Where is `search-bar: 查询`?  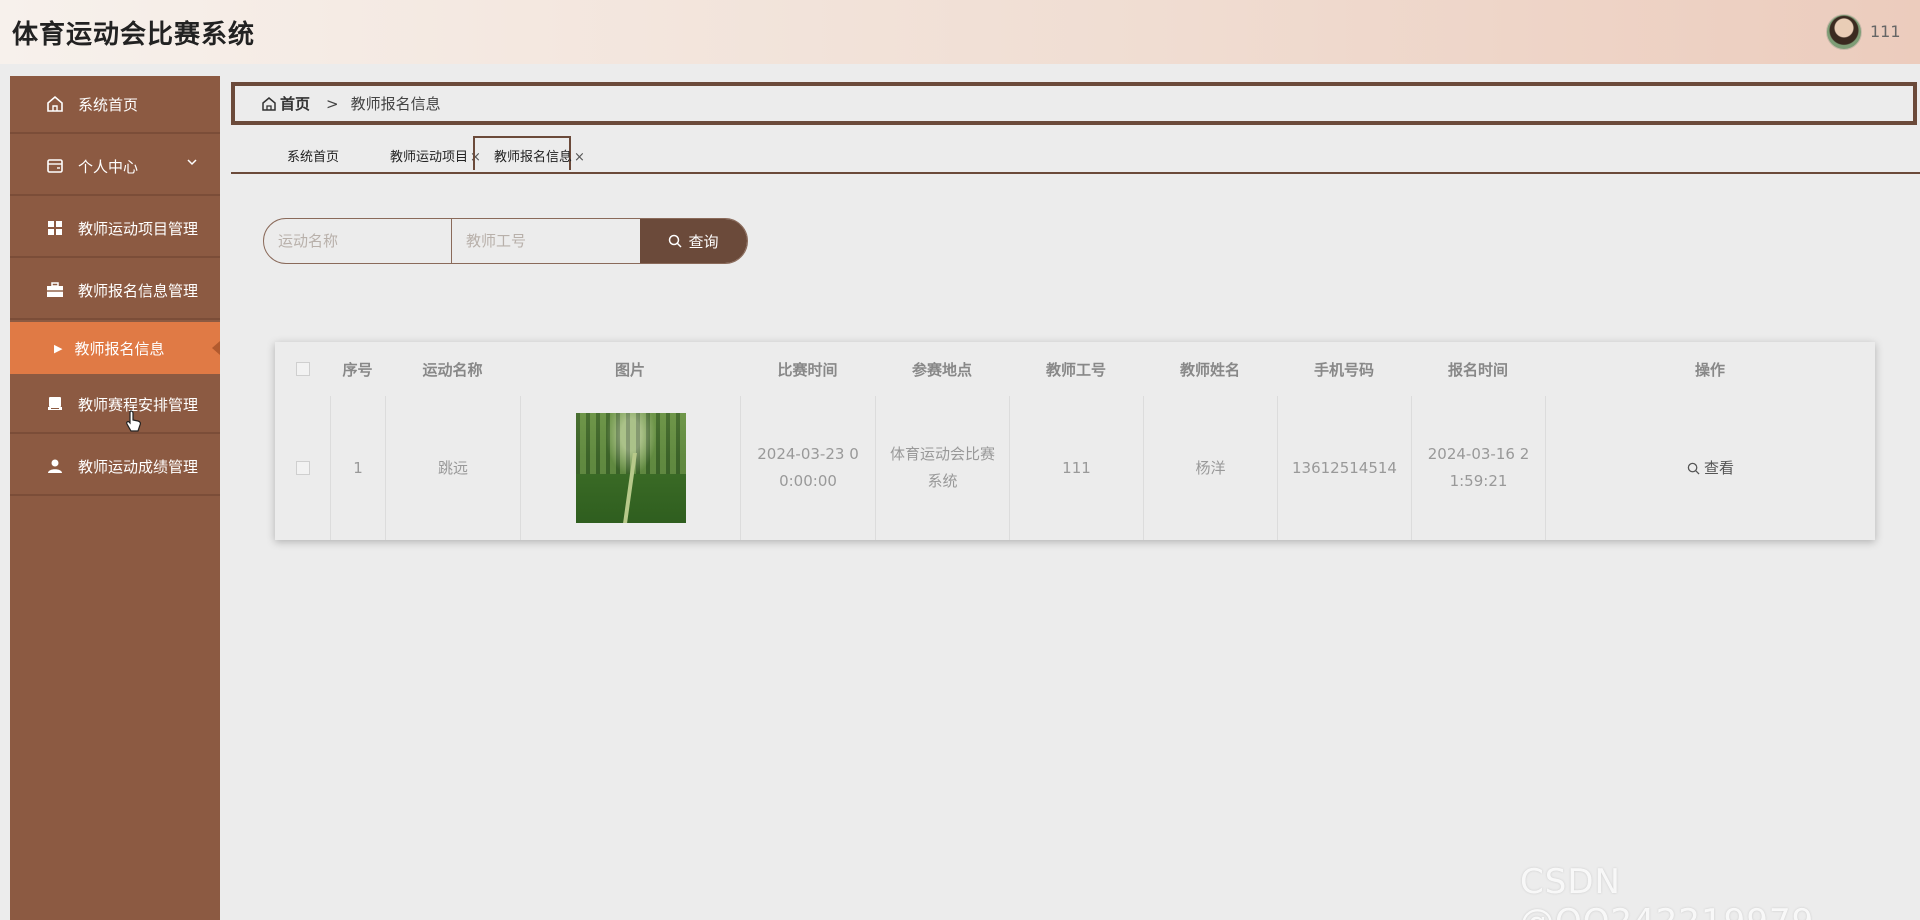
search-bar: 查询 is located at coordinates (505, 241).